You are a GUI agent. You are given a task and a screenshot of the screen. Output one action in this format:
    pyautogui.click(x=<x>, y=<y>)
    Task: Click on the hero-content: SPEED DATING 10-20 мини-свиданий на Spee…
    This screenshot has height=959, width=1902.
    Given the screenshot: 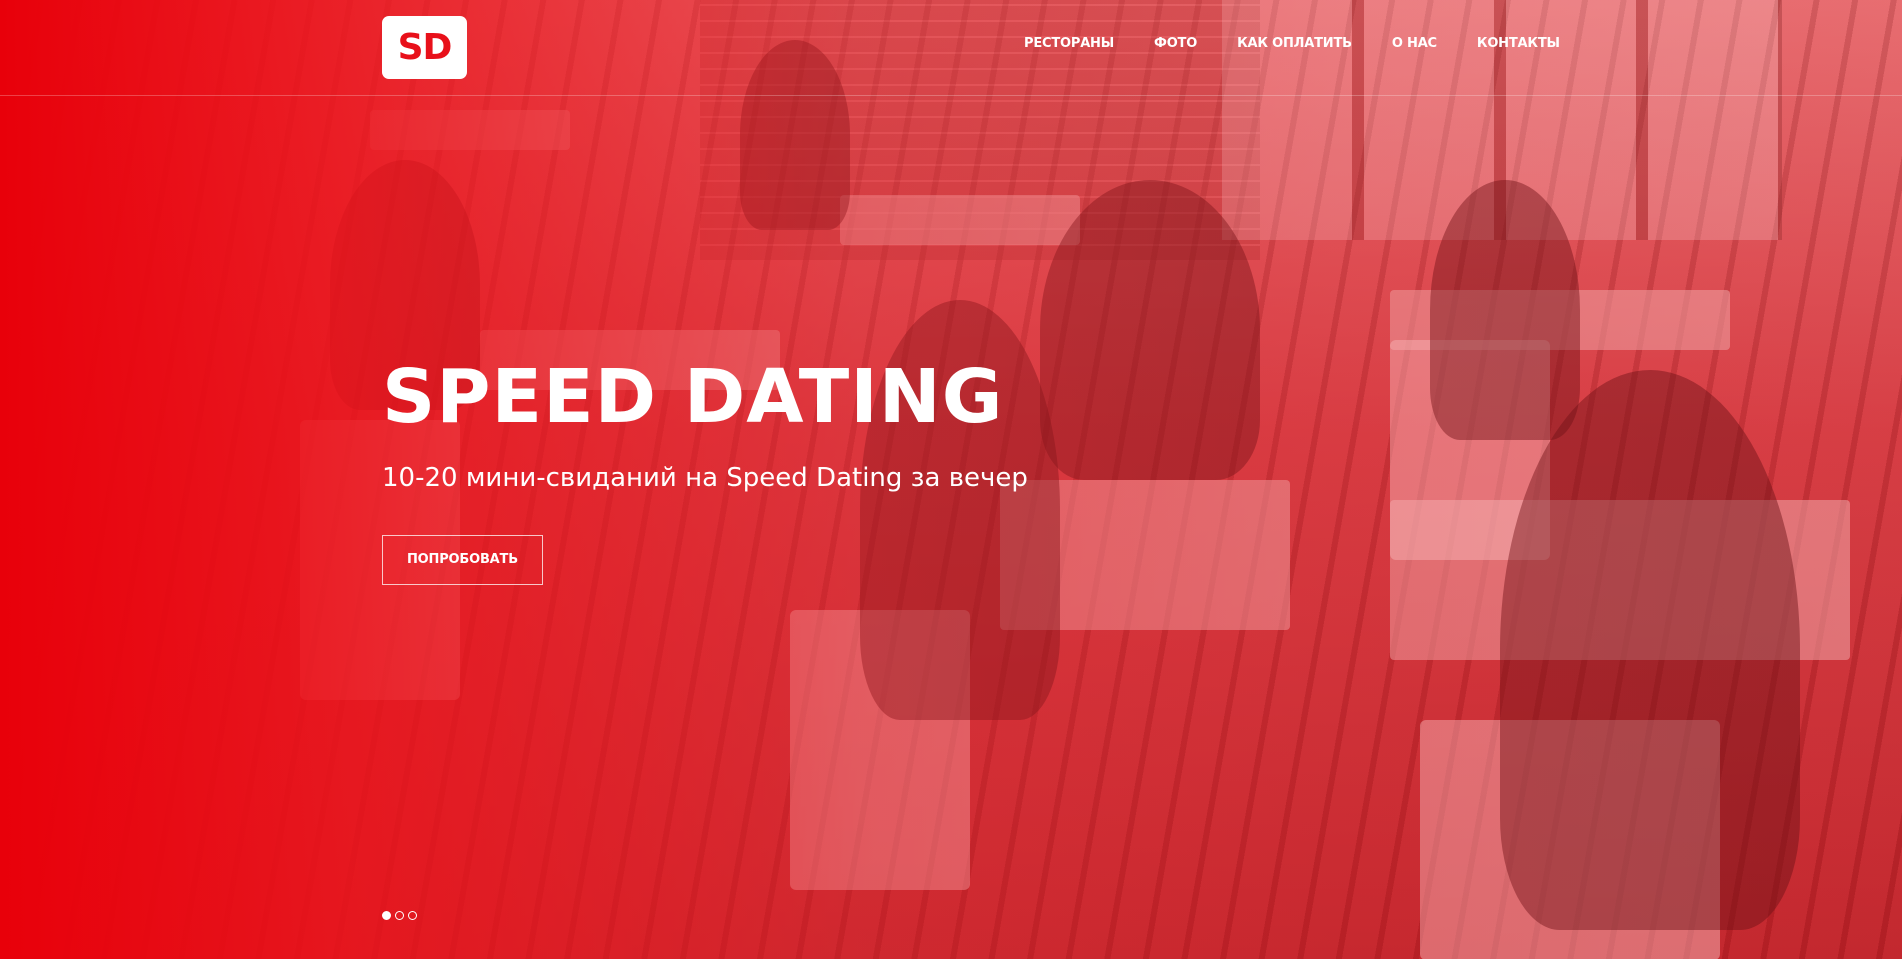 What is the action you would take?
    pyautogui.click(x=705, y=470)
    